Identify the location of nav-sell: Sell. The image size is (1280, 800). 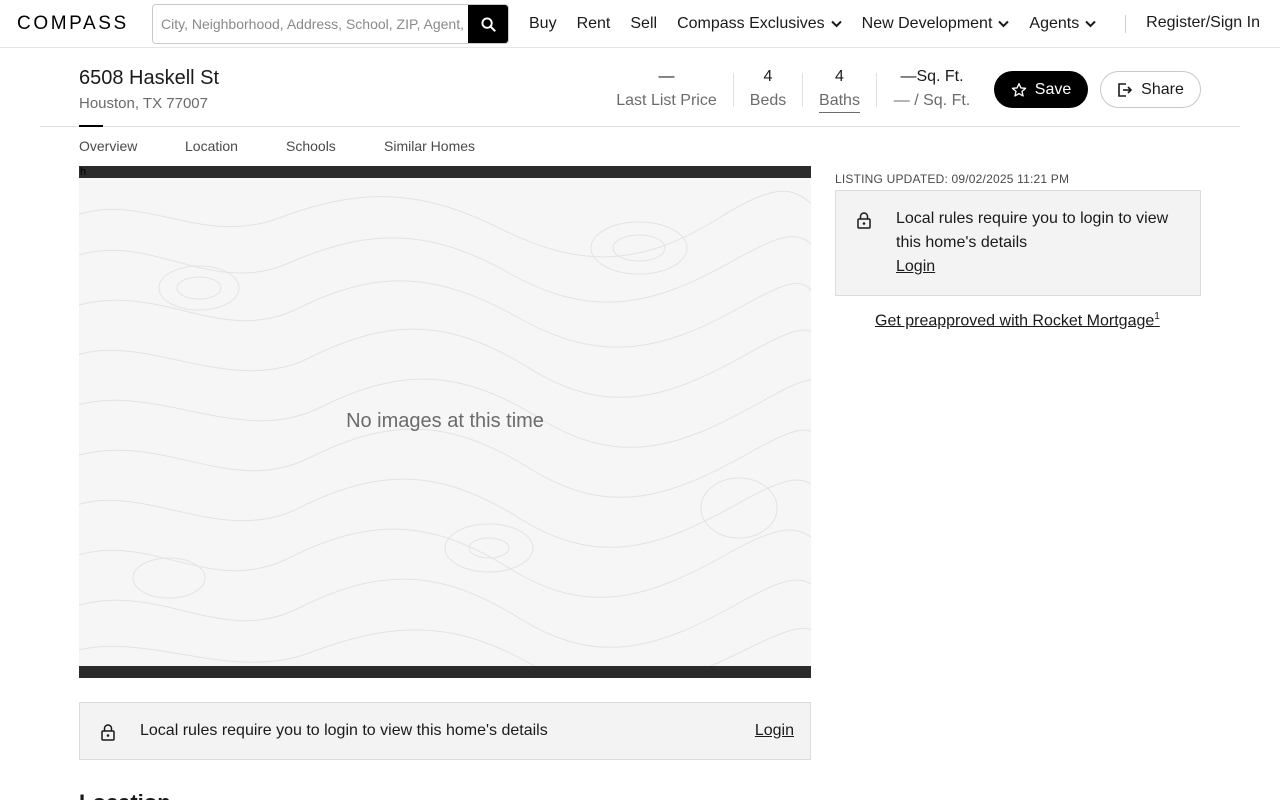
(643, 24).